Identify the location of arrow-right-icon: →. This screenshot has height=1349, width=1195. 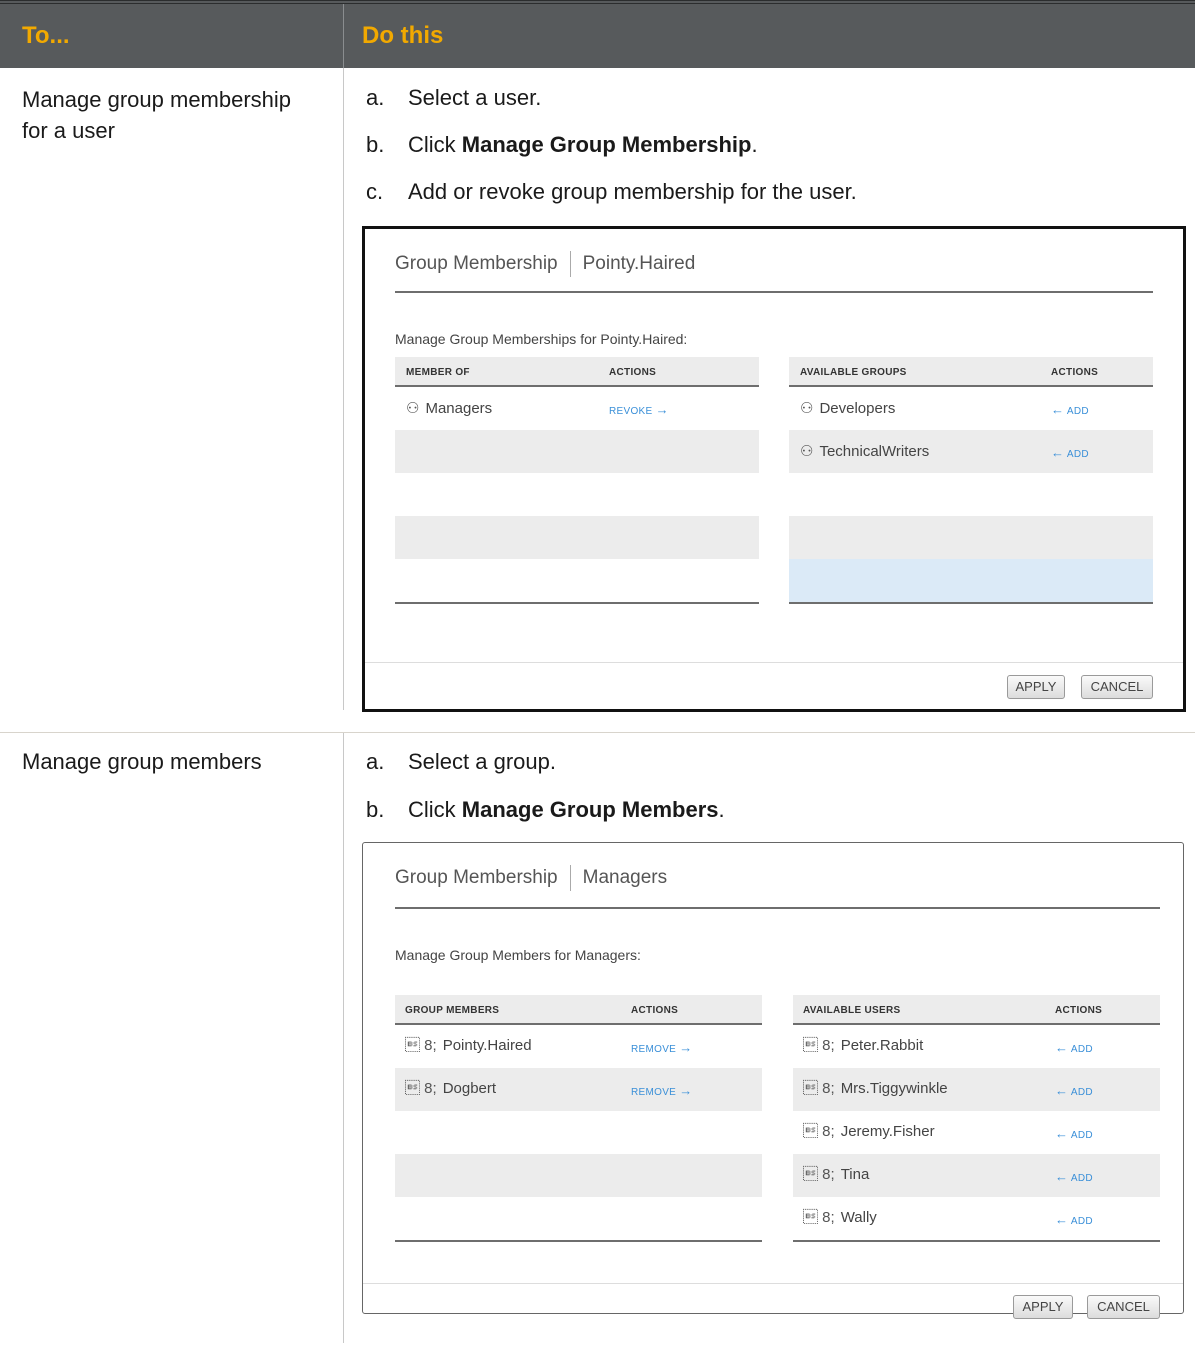
(662, 409).